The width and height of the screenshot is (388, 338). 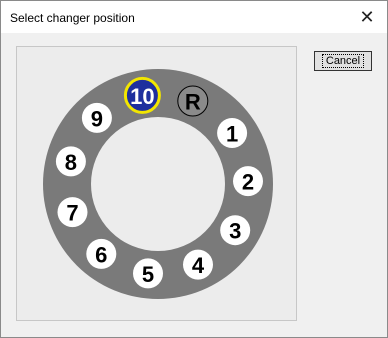 I want to click on changer-position-9: 9, so click(x=96, y=117).